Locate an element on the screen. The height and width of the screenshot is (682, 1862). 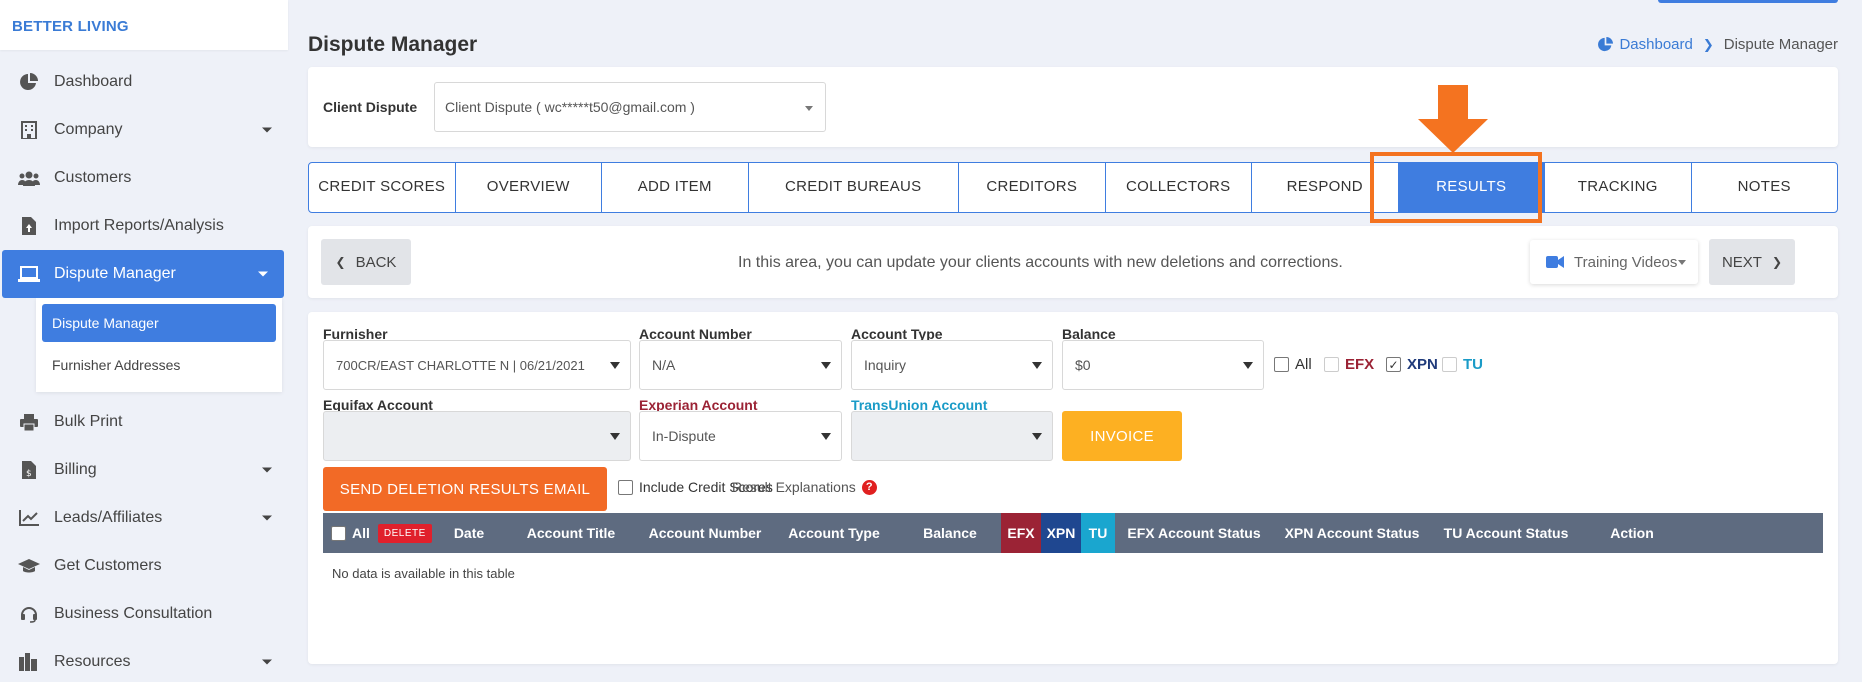
back-button: ❮ BACK is located at coordinates (366, 262).